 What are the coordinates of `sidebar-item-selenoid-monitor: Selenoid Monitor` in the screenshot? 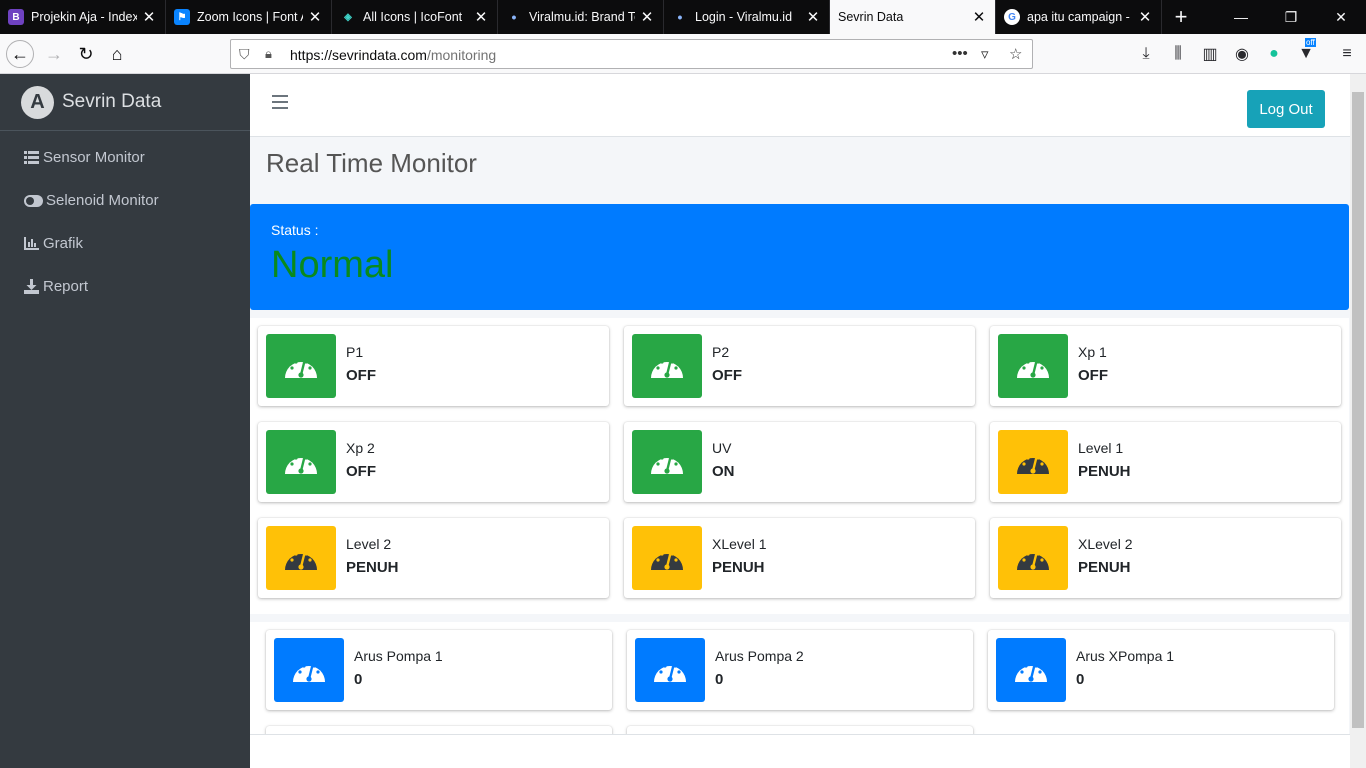 It's located at (125, 200).